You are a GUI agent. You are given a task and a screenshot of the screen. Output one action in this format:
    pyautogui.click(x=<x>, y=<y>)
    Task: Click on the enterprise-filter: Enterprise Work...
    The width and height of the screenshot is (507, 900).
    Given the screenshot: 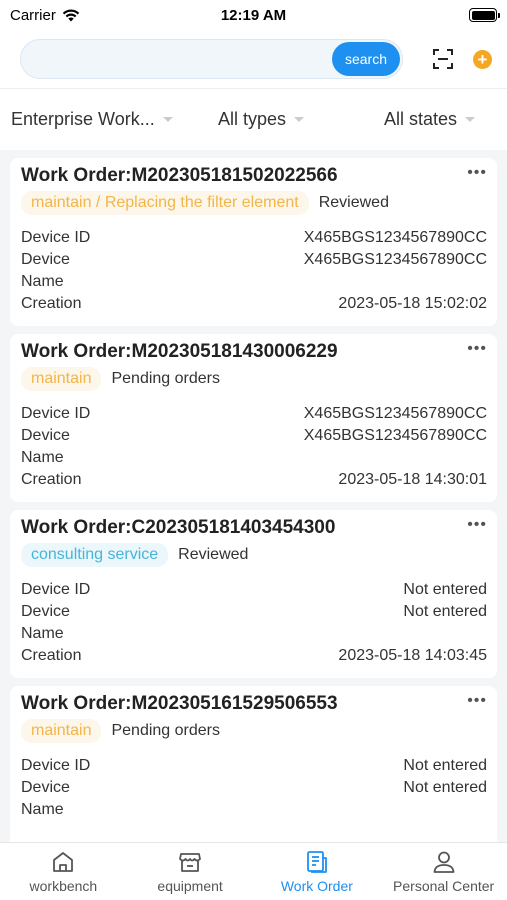 What is the action you would take?
    pyautogui.click(x=92, y=119)
    